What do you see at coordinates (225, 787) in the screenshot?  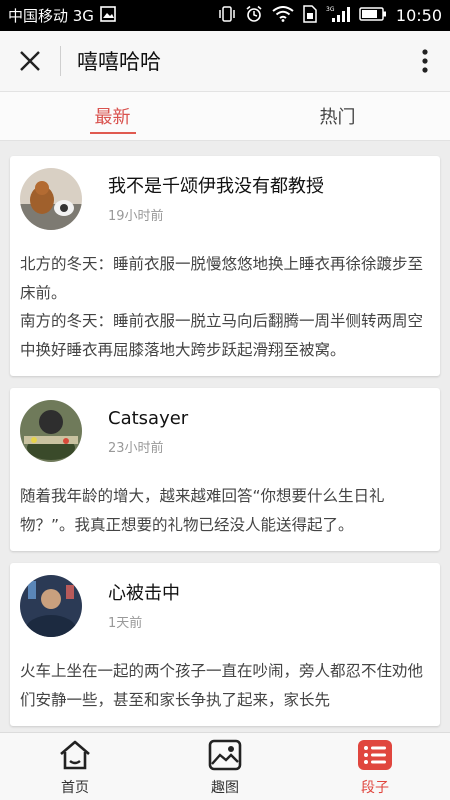 I see `nav-funny-pictures-label: 趣图` at bounding box center [225, 787].